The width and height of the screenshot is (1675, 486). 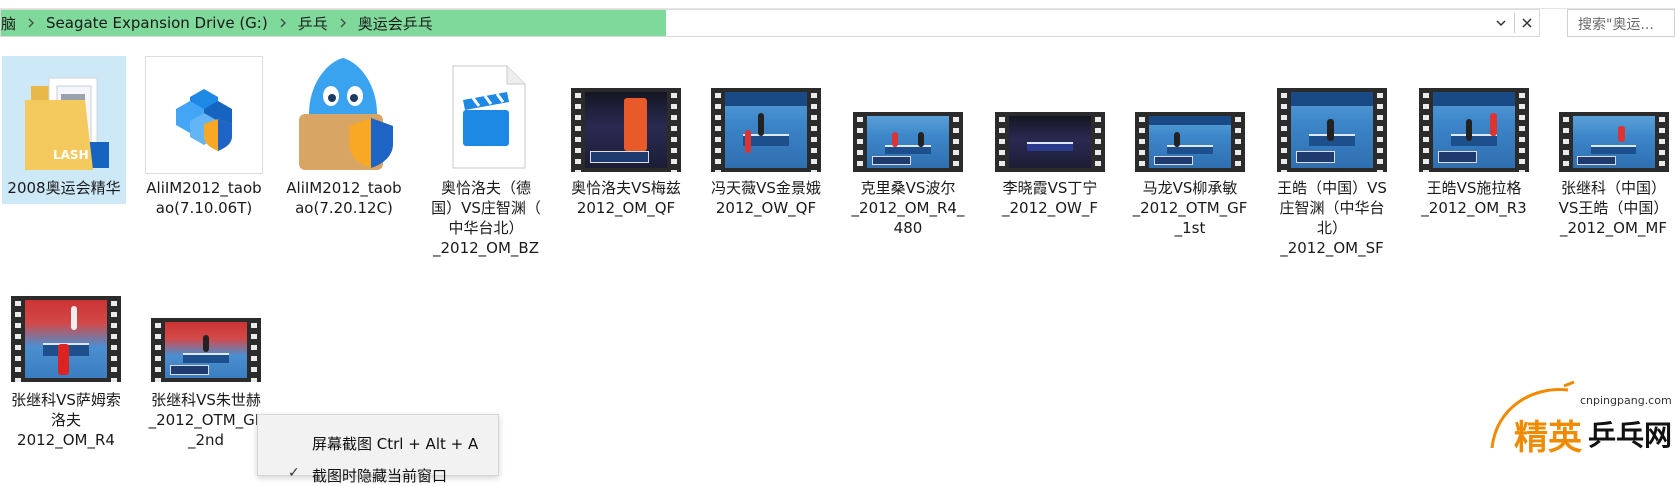 I want to click on file-item-video: 马龙VS柳承敏 _2012_OTM_GF _1st, so click(x=1190, y=147).